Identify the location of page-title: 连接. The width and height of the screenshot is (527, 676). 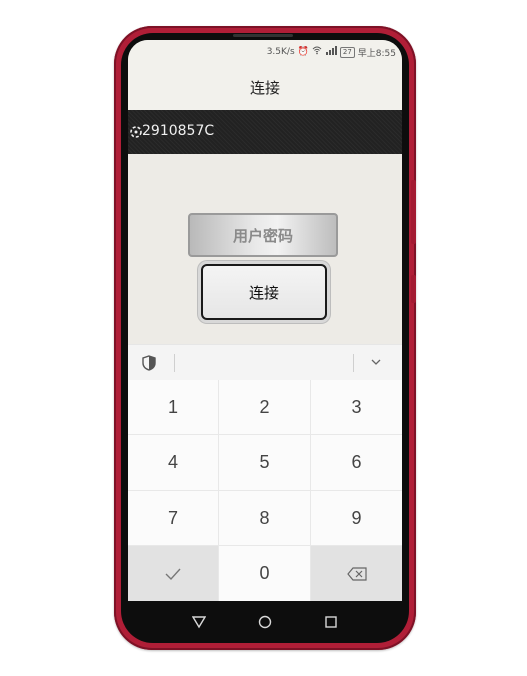
(264, 87).